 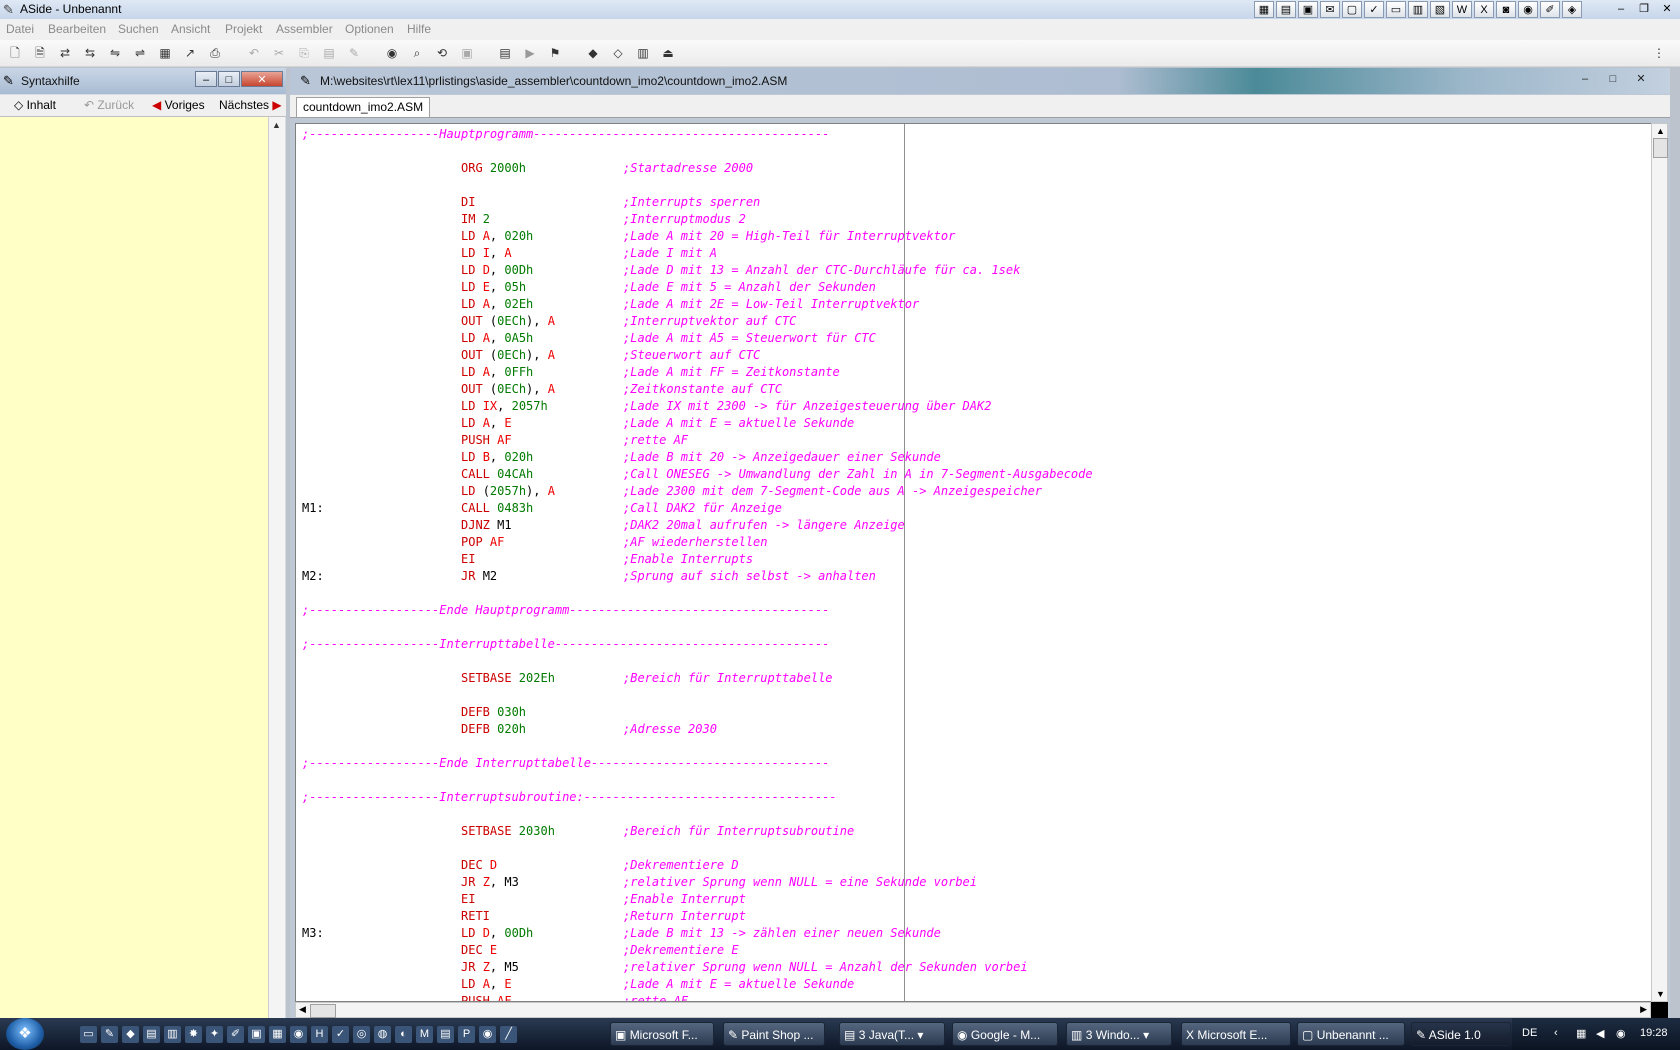 What do you see at coordinates (1352, 9) in the screenshot?
I see `app-shortcut-icon: ▢` at bounding box center [1352, 9].